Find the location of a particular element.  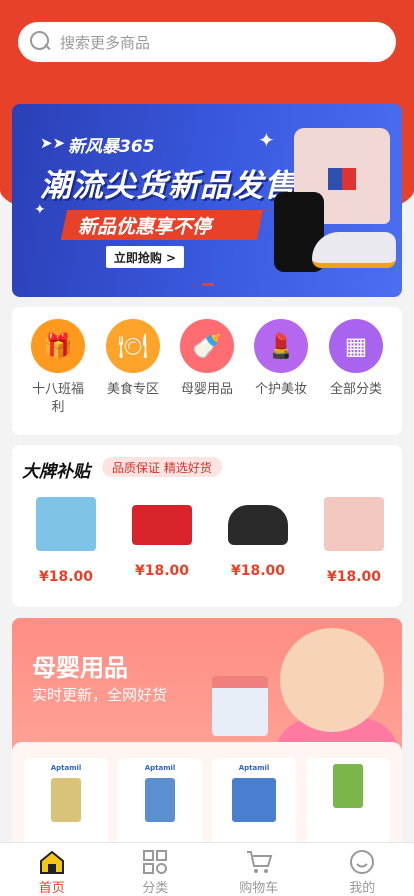

tab-label: 分类 is located at coordinates (155, 888).